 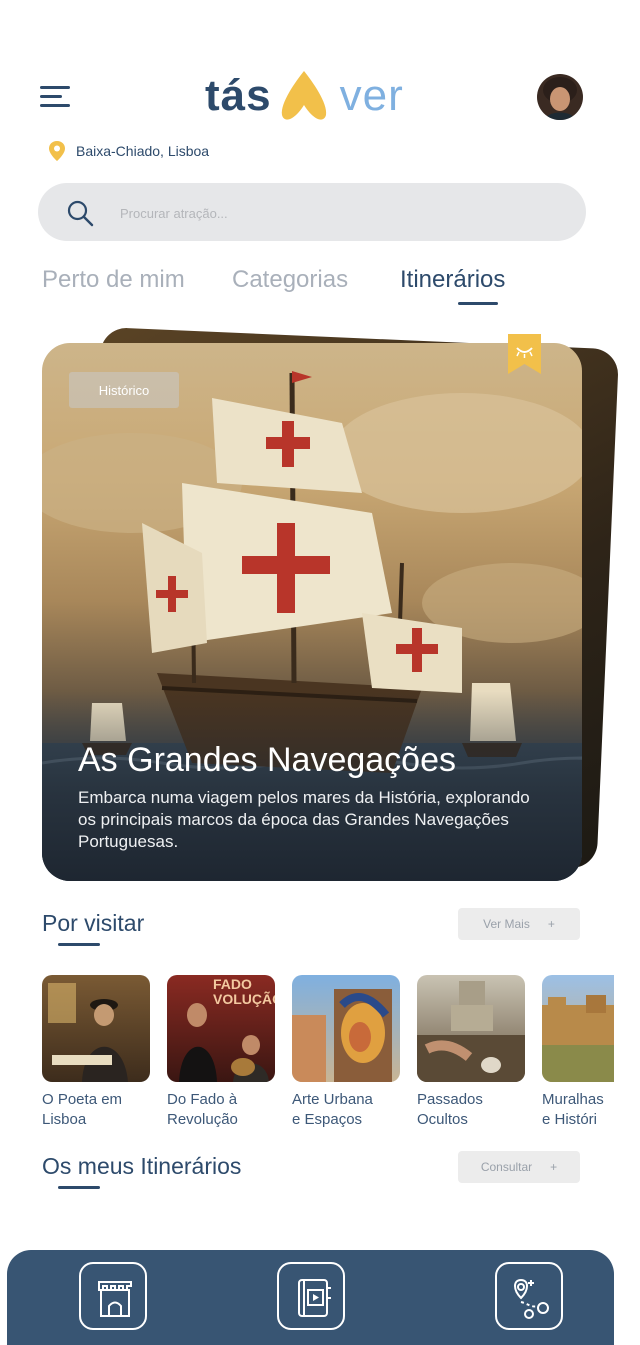 I want to click on photo-album-icon, so click(x=314, y=1298).